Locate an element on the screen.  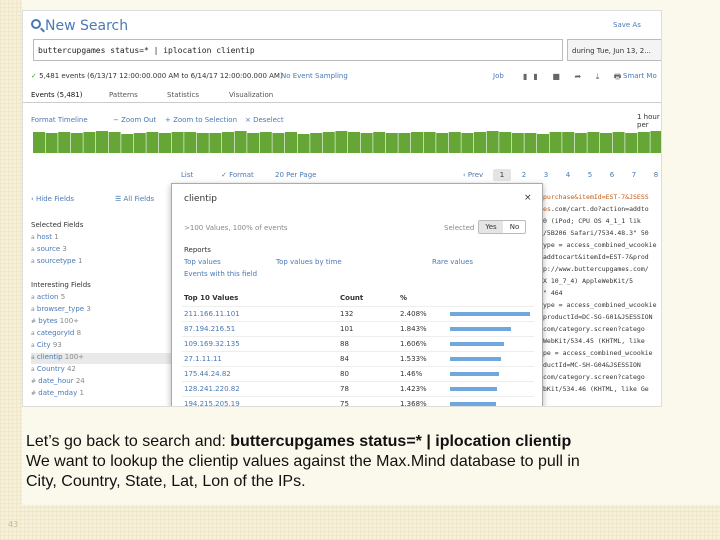
table-row: 27.1.11.11 84 1.533% is located at coordinates (358, 358).